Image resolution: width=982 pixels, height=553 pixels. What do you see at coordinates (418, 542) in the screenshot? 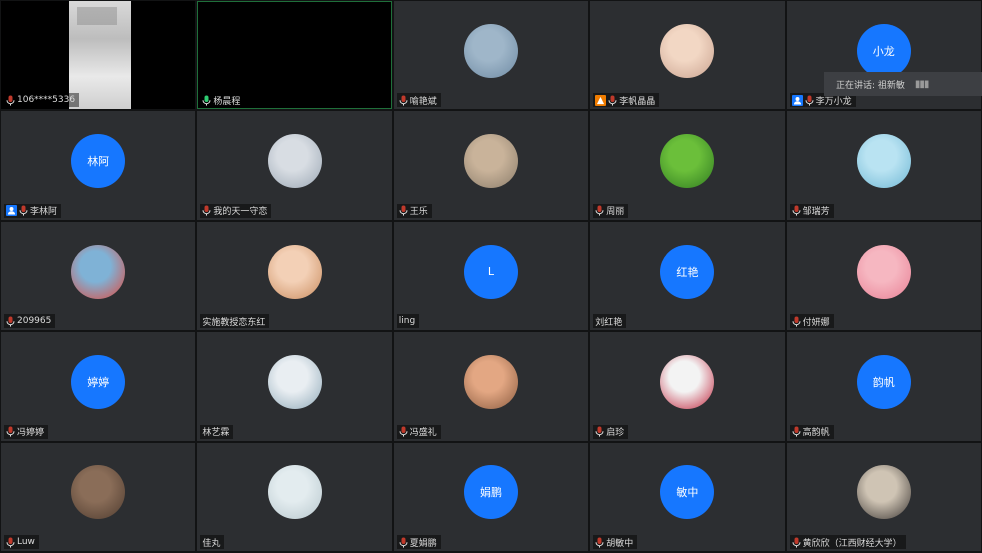
I see `participant-name-label: 夏娟鹏` at bounding box center [418, 542].